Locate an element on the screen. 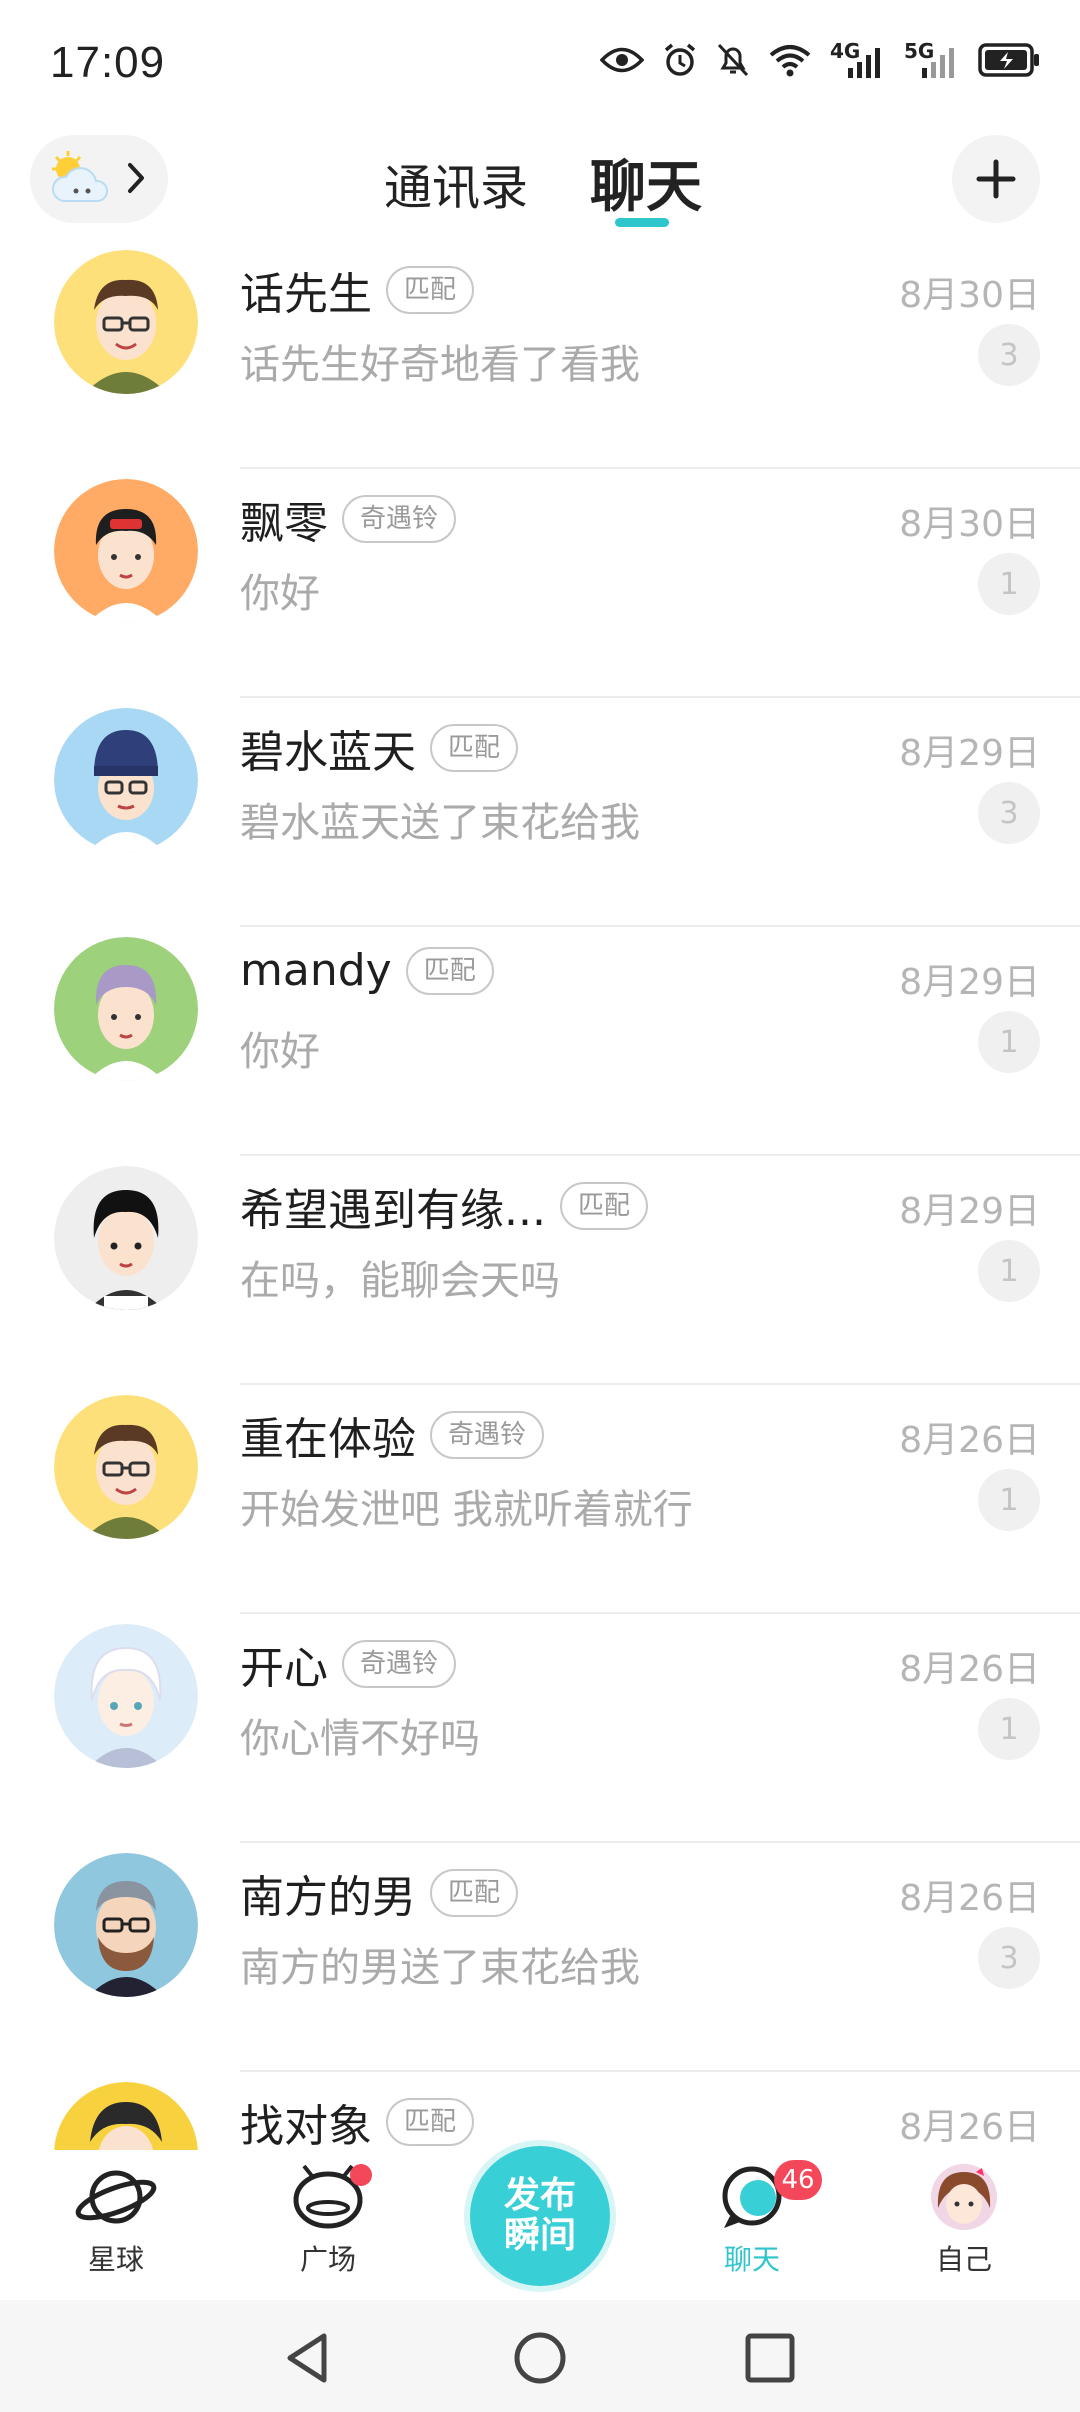 This screenshot has width=1080, height=2412. name-row: 希望遇到有缘... 匹配 is located at coordinates (444, 1206).